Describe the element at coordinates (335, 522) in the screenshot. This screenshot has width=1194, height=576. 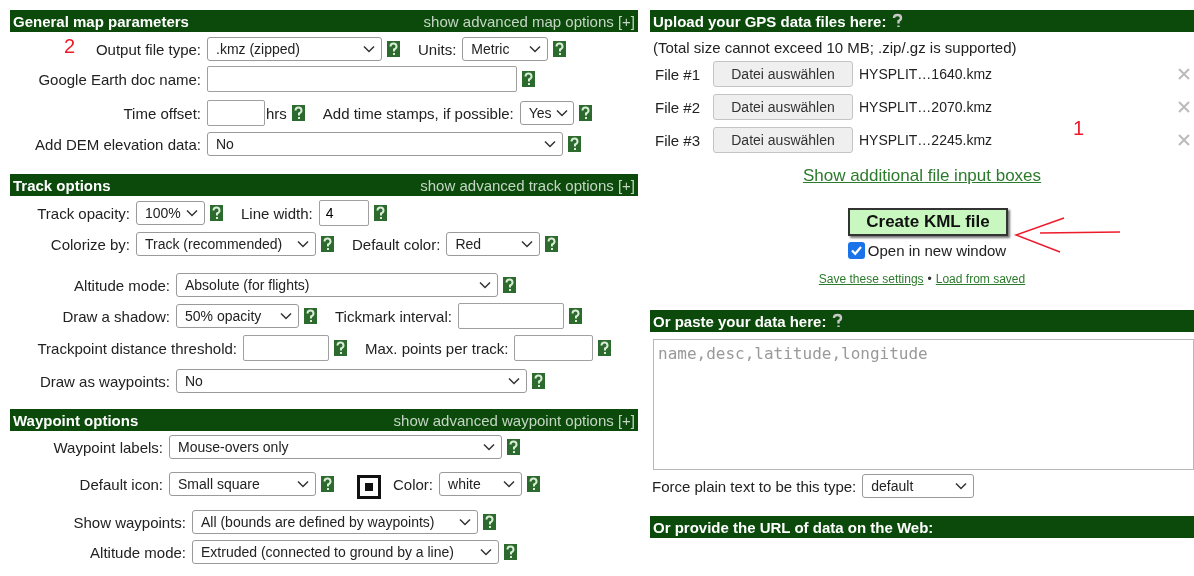
I see `dropdown: All (bounds are defined by waypoints)` at that location.